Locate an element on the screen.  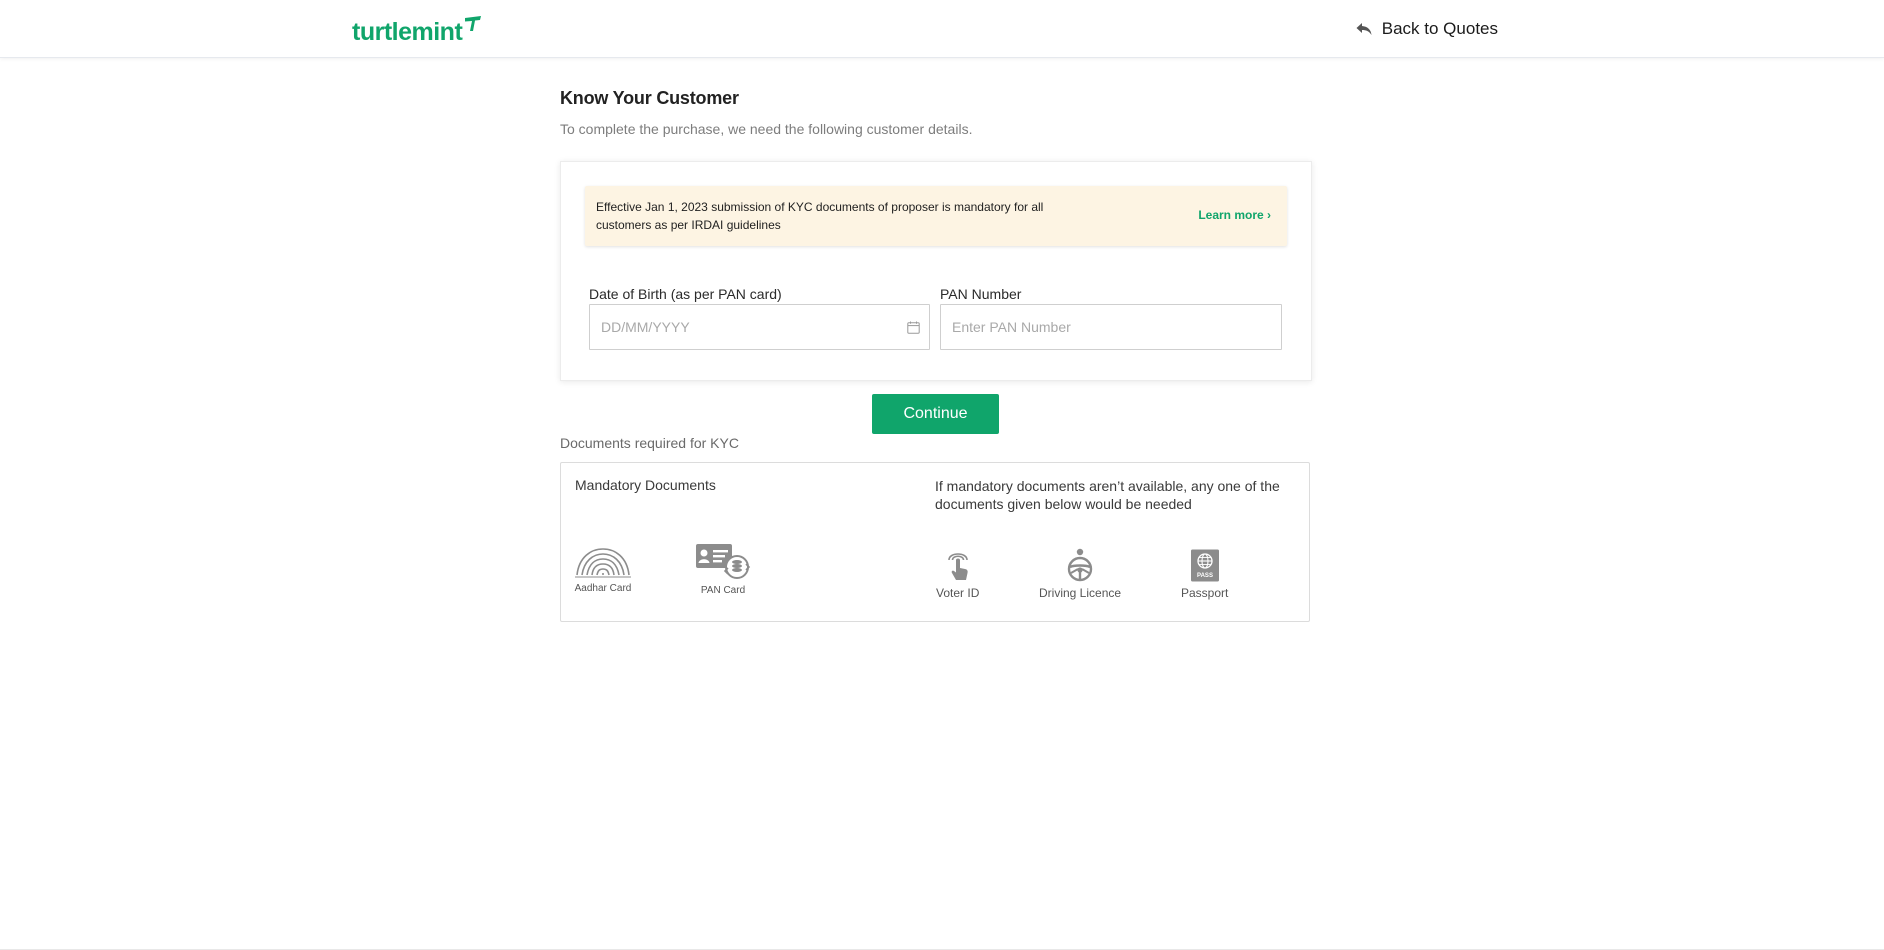
pan-card-icon is located at coordinates (723, 561).